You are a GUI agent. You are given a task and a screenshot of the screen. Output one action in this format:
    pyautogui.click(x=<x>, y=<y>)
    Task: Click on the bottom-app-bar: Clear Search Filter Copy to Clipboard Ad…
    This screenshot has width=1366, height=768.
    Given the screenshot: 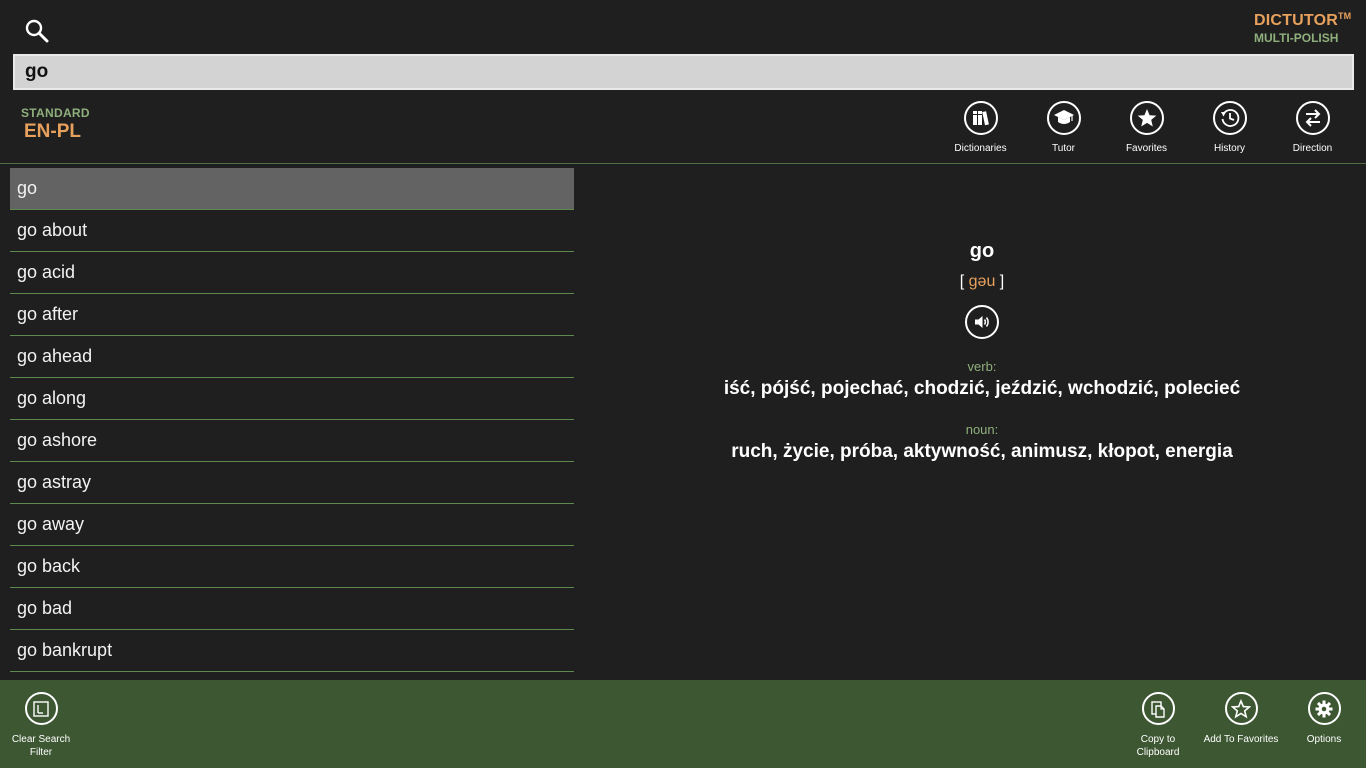 What is the action you would take?
    pyautogui.click(x=683, y=724)
    